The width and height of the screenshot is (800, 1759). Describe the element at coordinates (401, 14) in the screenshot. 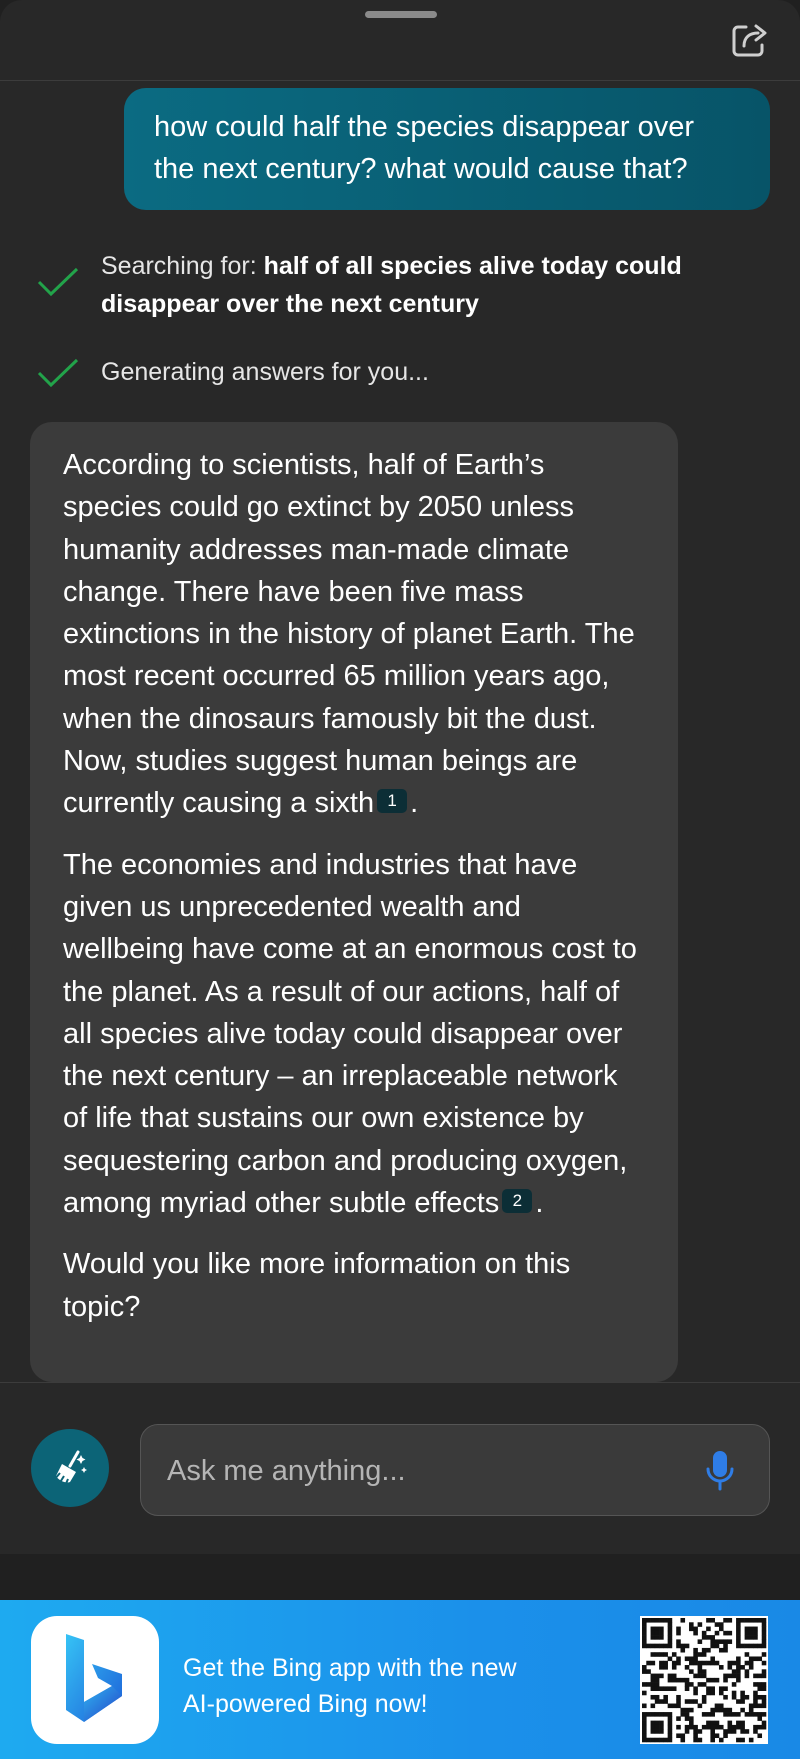

I see `drag-handle` at that location.